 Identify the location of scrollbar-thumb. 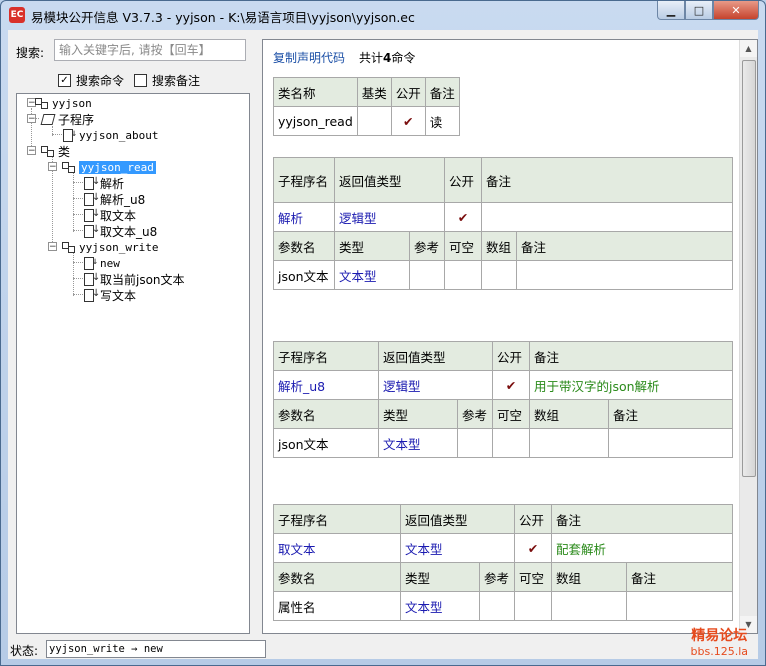
(749, 268).